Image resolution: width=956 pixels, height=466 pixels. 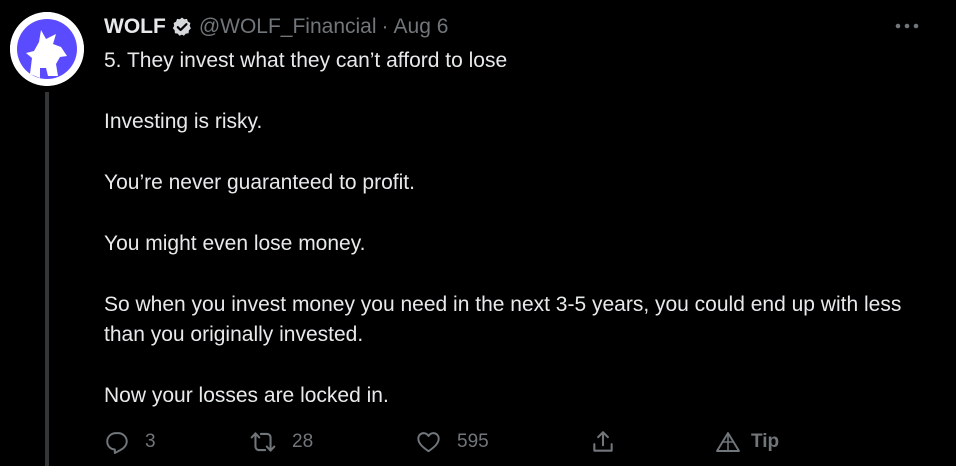 I want to click on tweet-date: Aug 6, so click(x=421, y=27).